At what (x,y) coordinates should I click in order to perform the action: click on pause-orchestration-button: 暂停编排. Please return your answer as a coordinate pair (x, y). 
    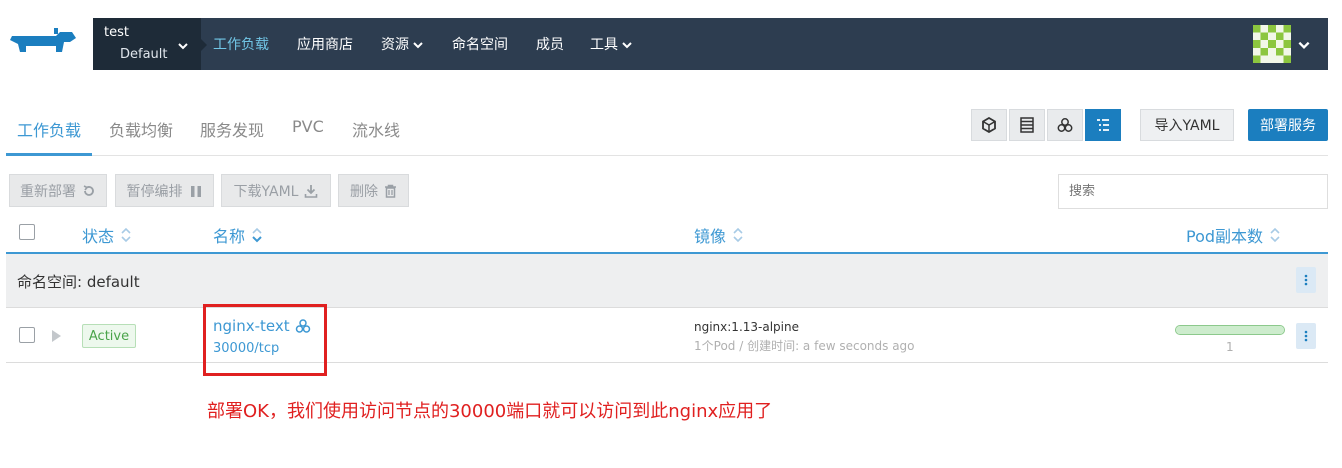
    Looking at the image, I should click on (164, 190).